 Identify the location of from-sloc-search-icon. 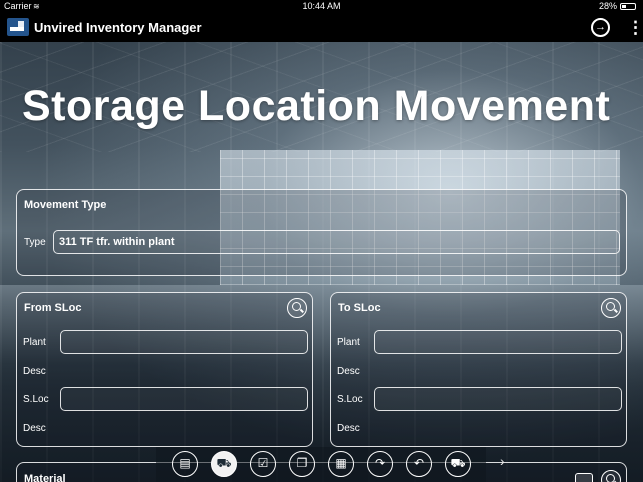
(297, 308).